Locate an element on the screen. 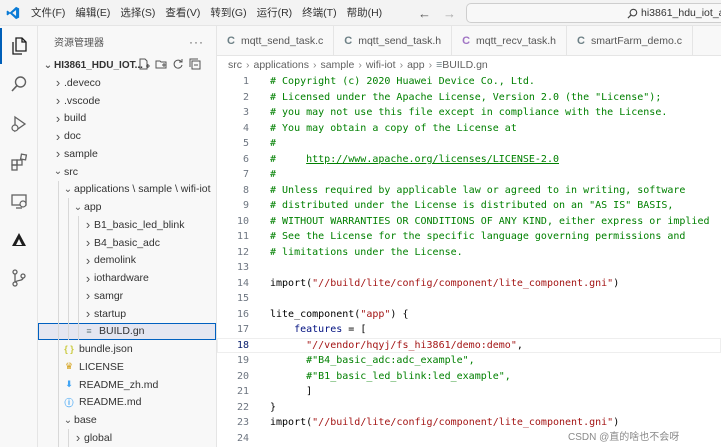 Image resolution: width=721 pixels, height=447 pixels. new-folder-icon is located at coordinates (161, 65).